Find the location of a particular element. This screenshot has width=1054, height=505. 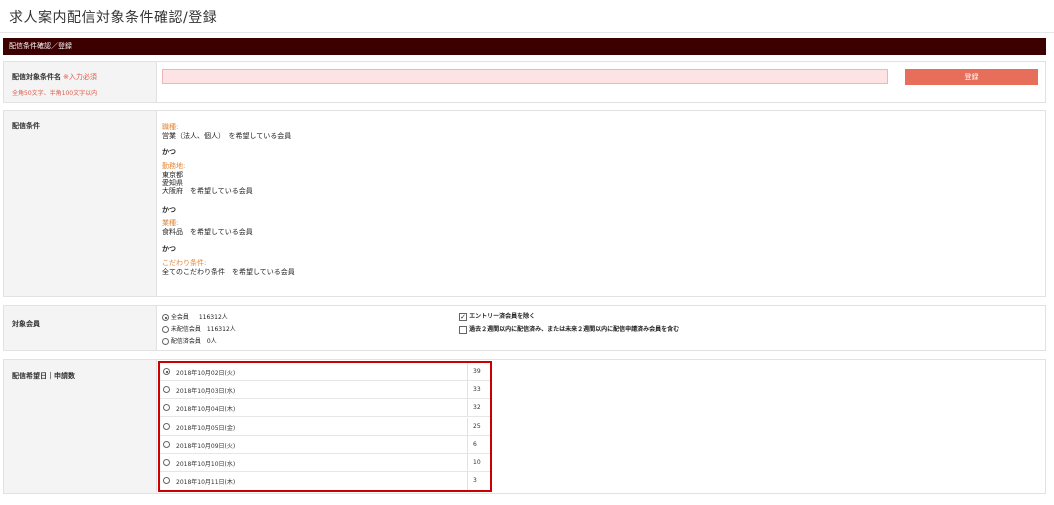

date-option-row: 2018年10月11日(木) 3 is located at coordinates (325, 481).